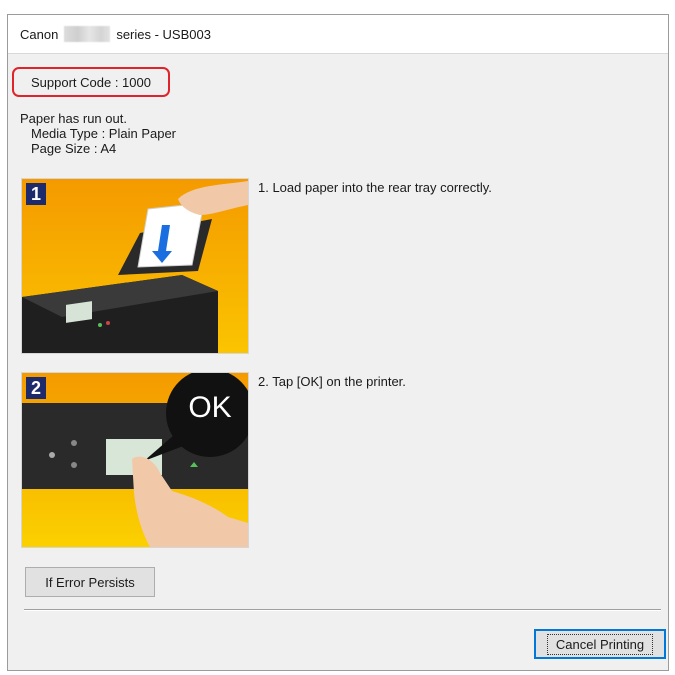 This screenshot has height=675, width=675. Describe the element at coordinates (135, 460) in the screenshot. I see `step-2-illustration: 2 OK` at that location.